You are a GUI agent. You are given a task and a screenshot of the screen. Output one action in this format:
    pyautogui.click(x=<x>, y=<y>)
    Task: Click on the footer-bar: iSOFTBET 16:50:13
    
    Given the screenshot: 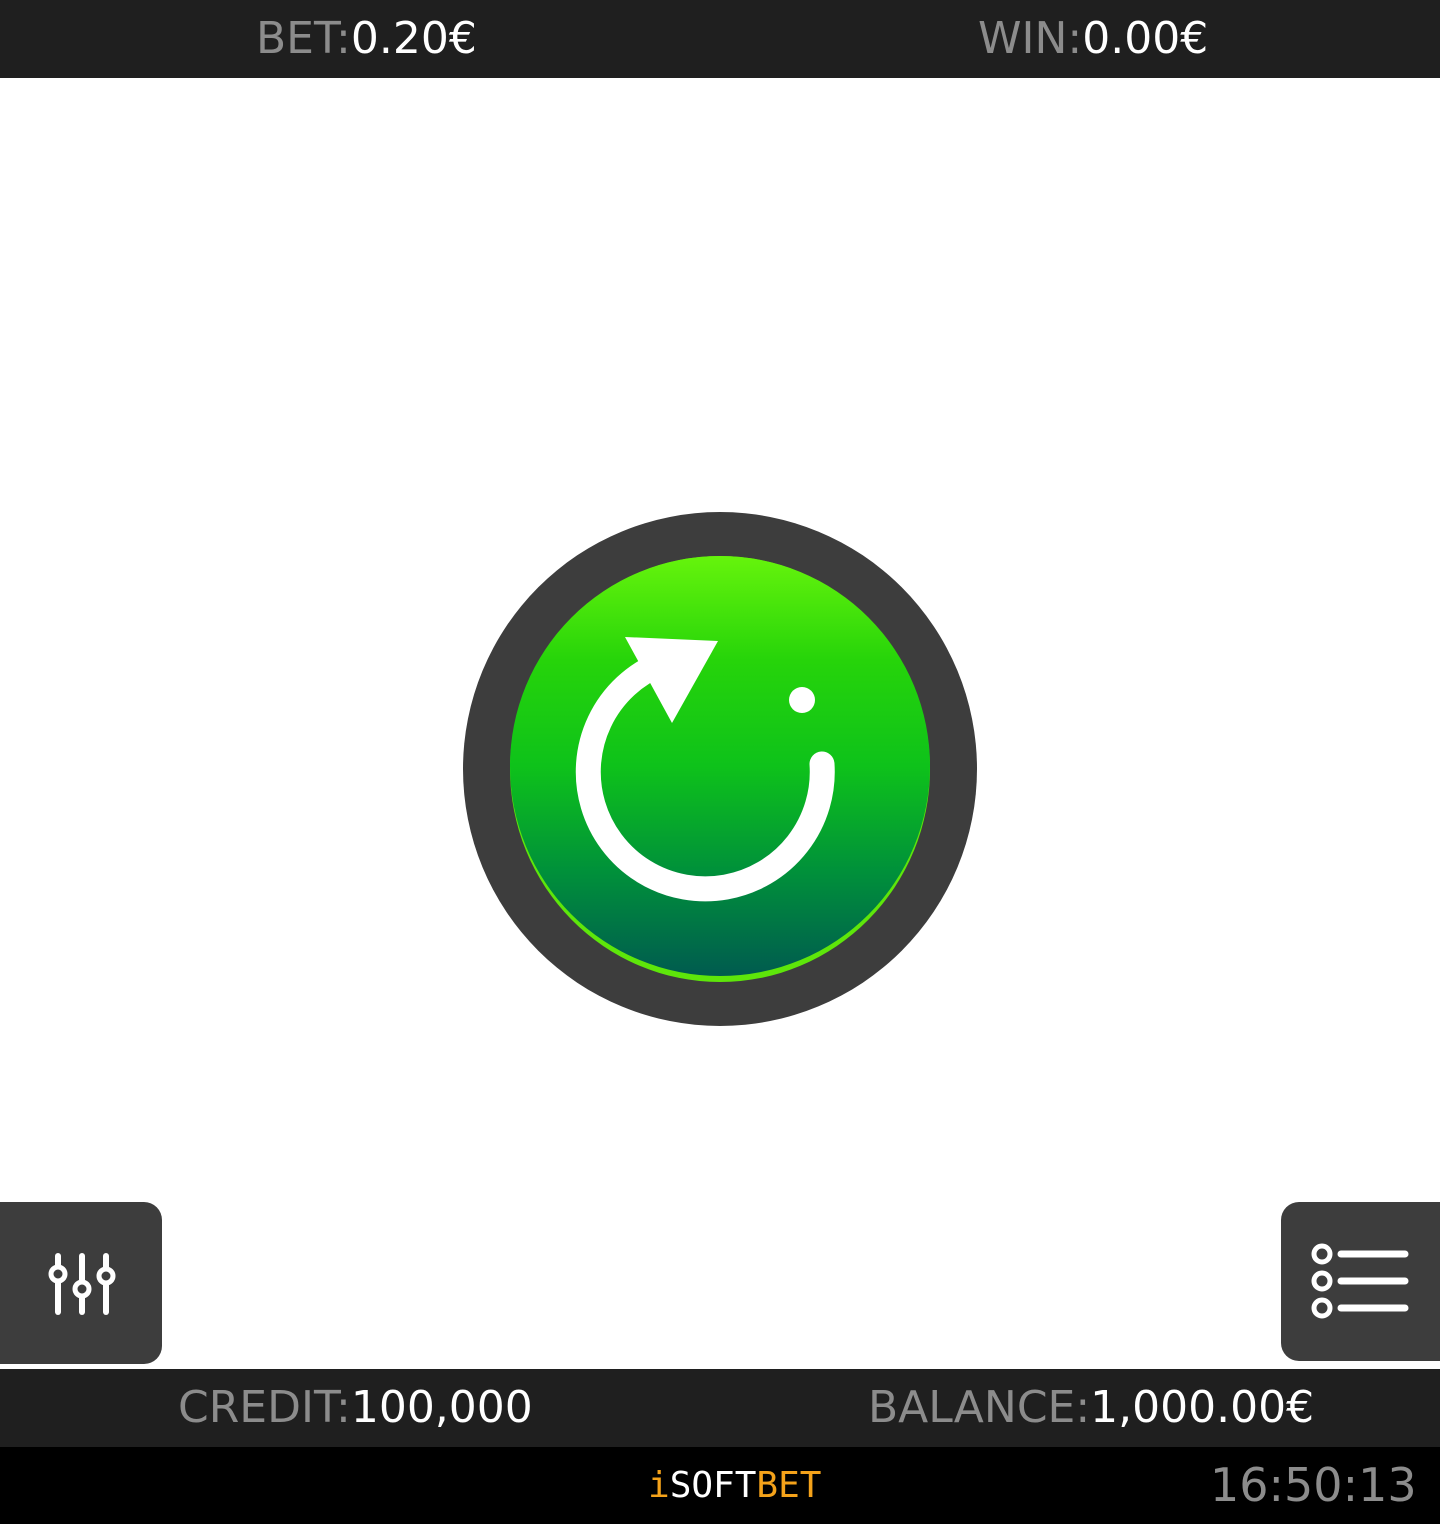 What is the action you would take?
    pyautogui.click(x=720, y=1485)
    